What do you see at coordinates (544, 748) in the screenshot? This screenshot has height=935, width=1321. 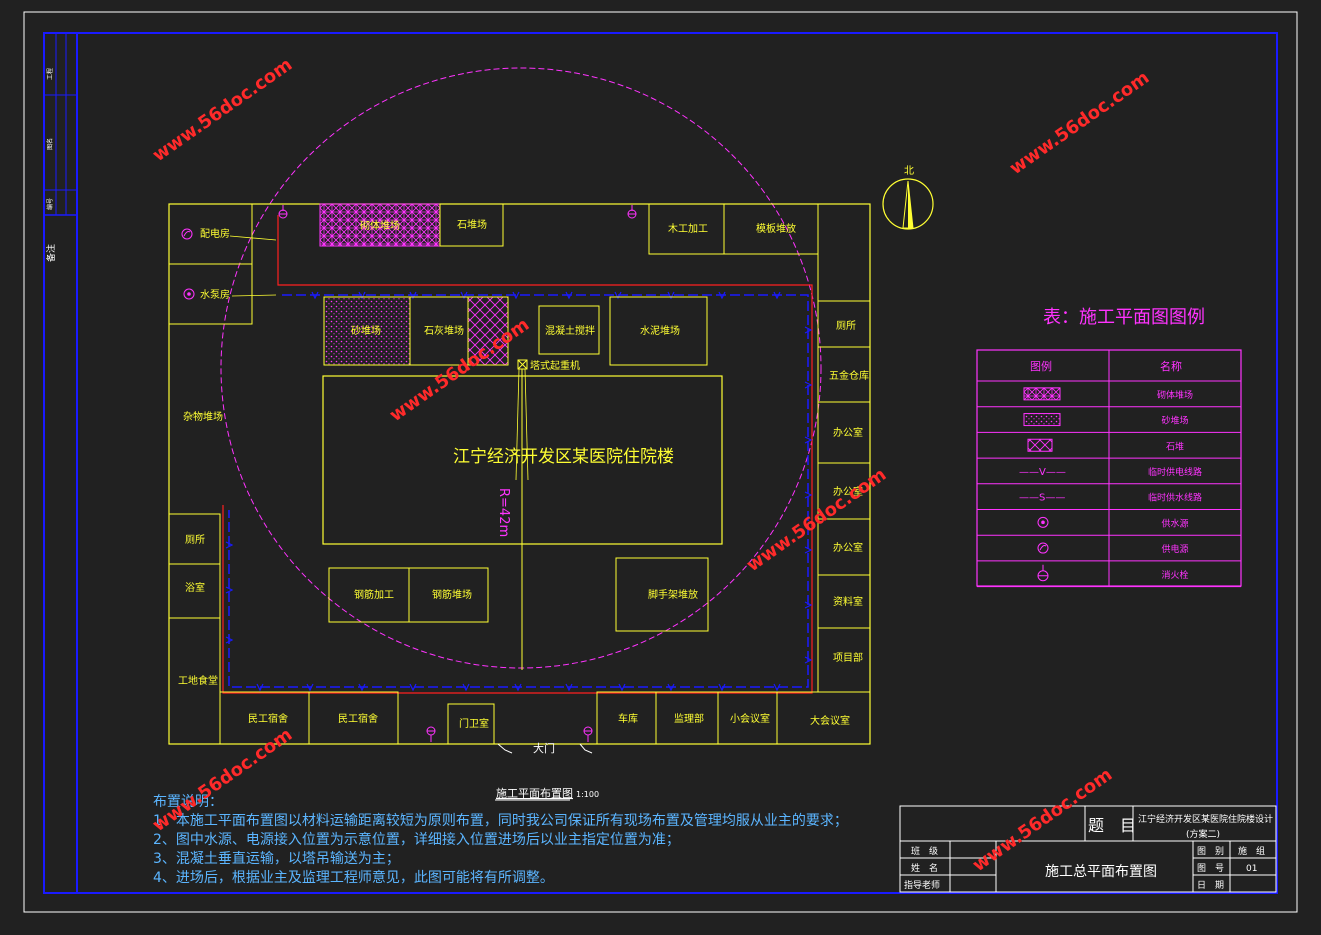 I see `gate-label: 大门` at bounding box center [544, 748].